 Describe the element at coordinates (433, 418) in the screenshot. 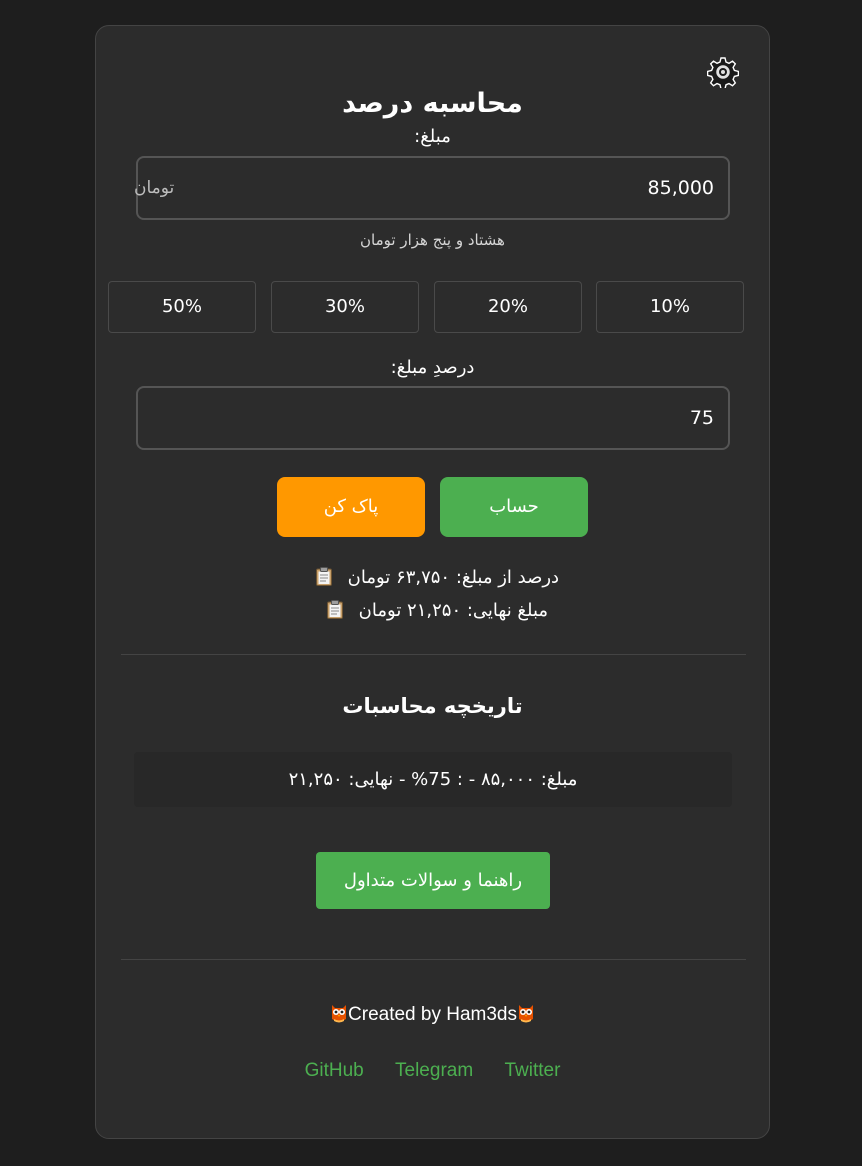

I see `percent-input: 75` at that location.